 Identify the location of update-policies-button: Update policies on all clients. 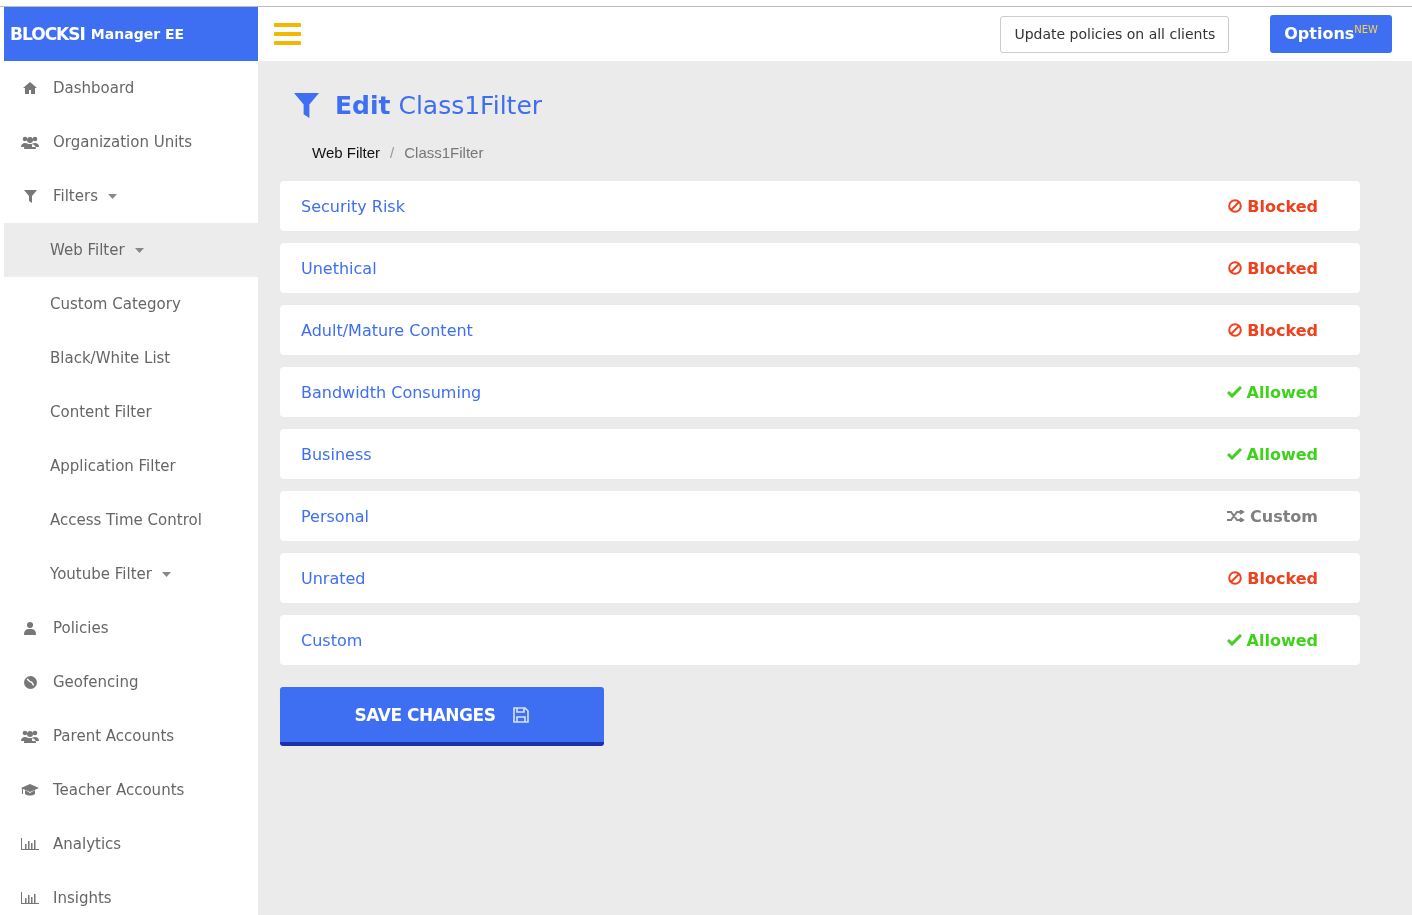
(1115, 34).